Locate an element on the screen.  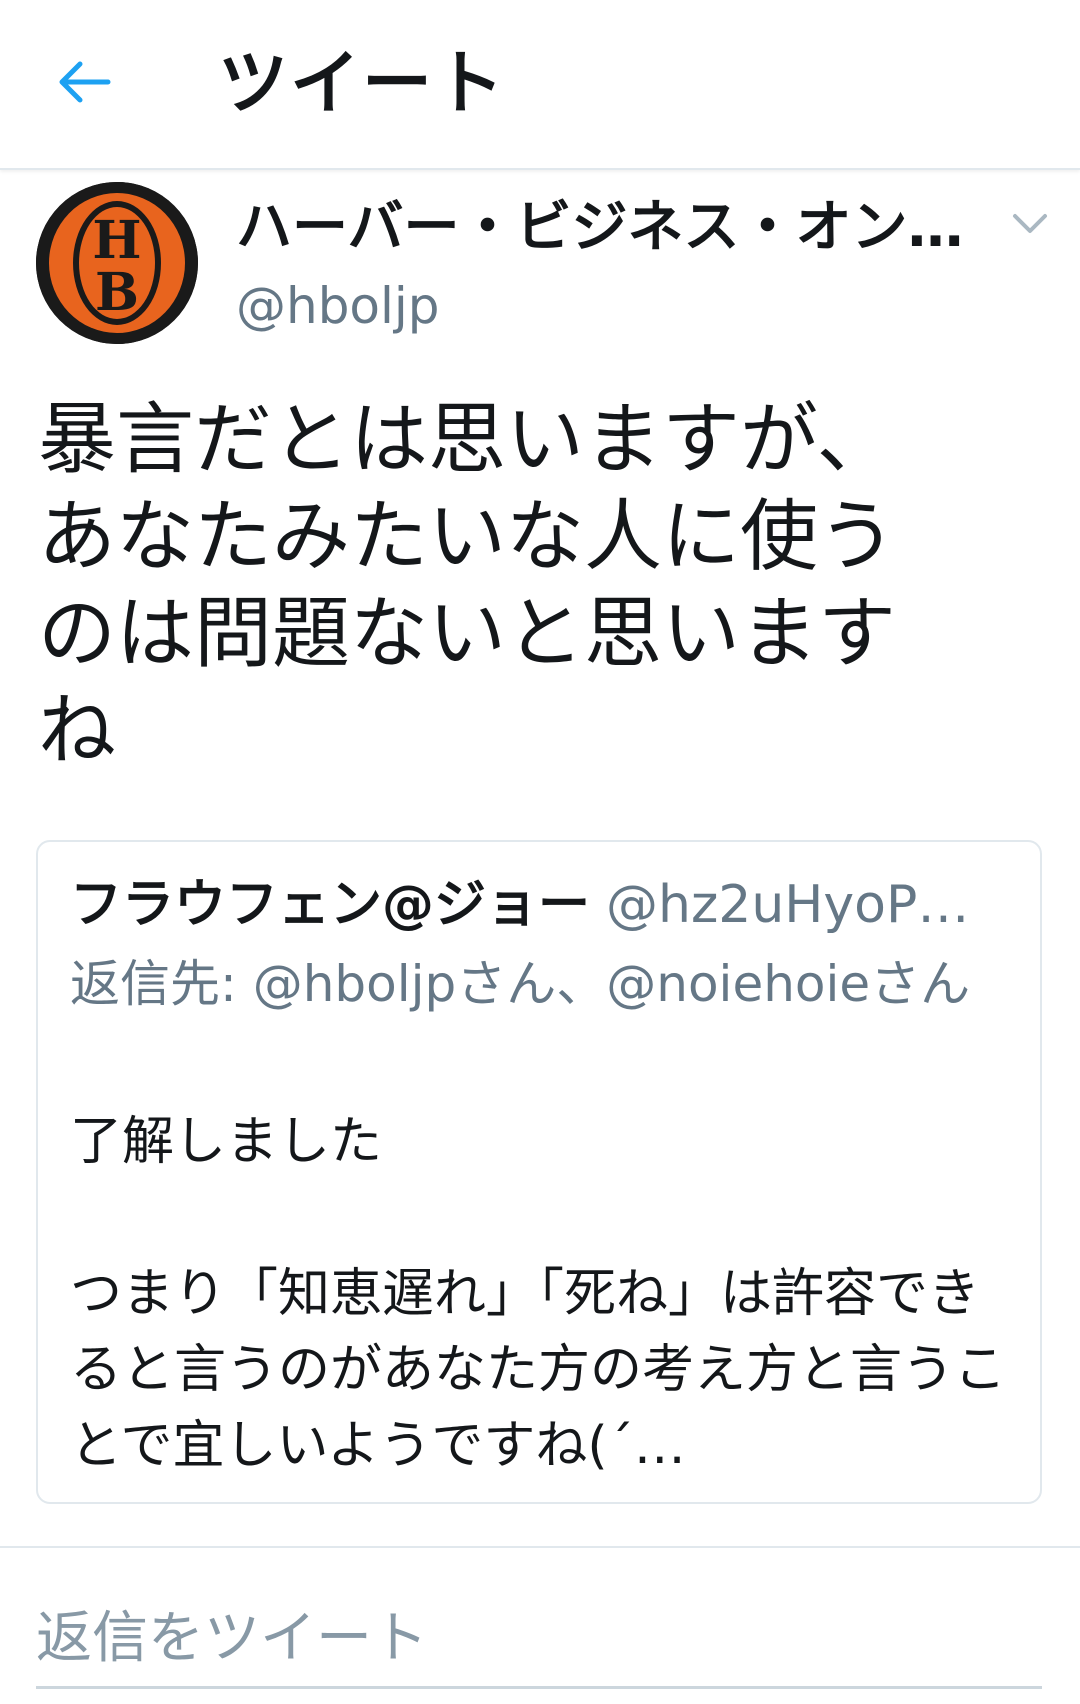
avatar: H B is located at coordinates (117, 263).